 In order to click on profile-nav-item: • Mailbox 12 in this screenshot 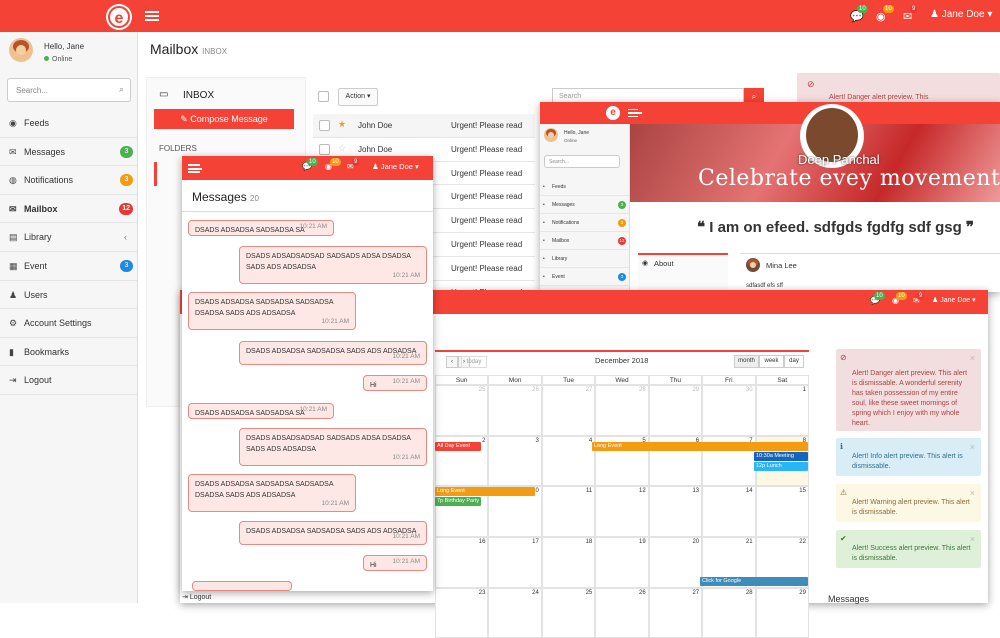, I will do `click(585, 241)`.